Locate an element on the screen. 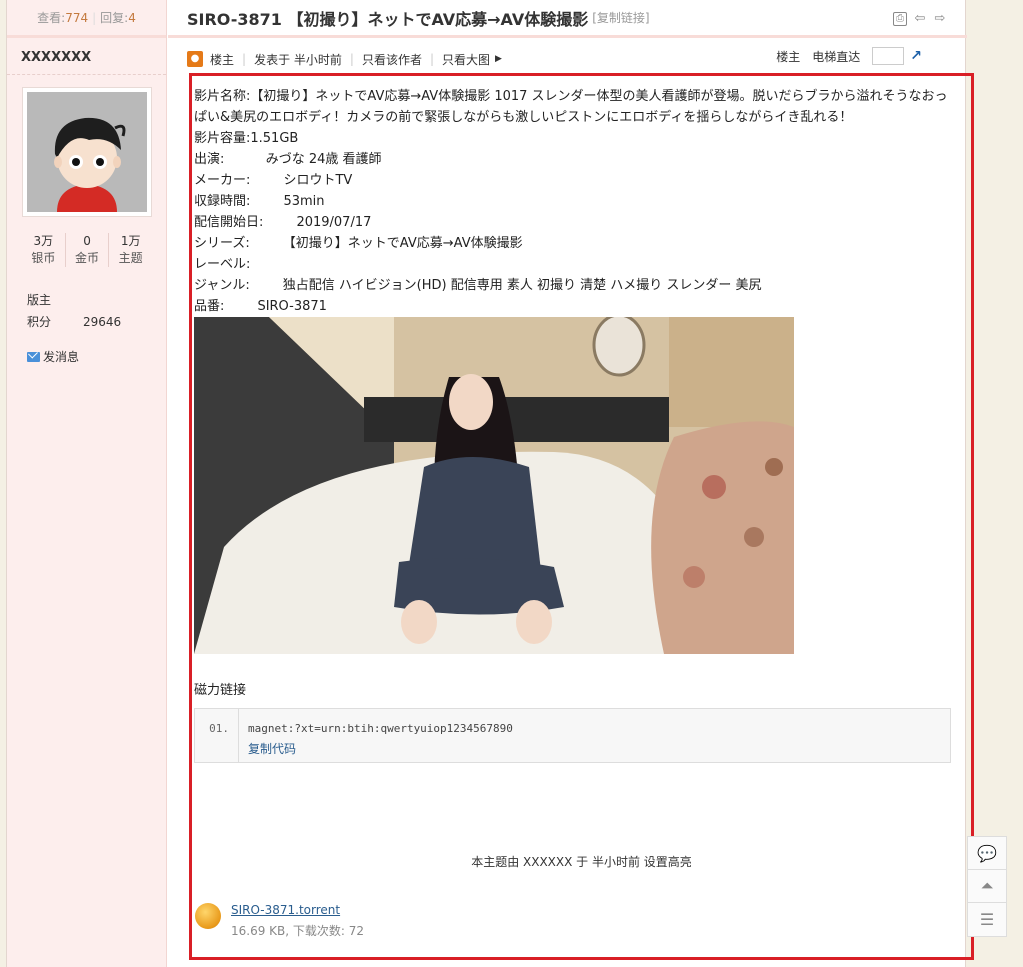 Image resolution: width=1023 pixels, height=967 pixels. post-bar-right: 楼主 电梯直达 ↗ is located at coordinates (849, 56).